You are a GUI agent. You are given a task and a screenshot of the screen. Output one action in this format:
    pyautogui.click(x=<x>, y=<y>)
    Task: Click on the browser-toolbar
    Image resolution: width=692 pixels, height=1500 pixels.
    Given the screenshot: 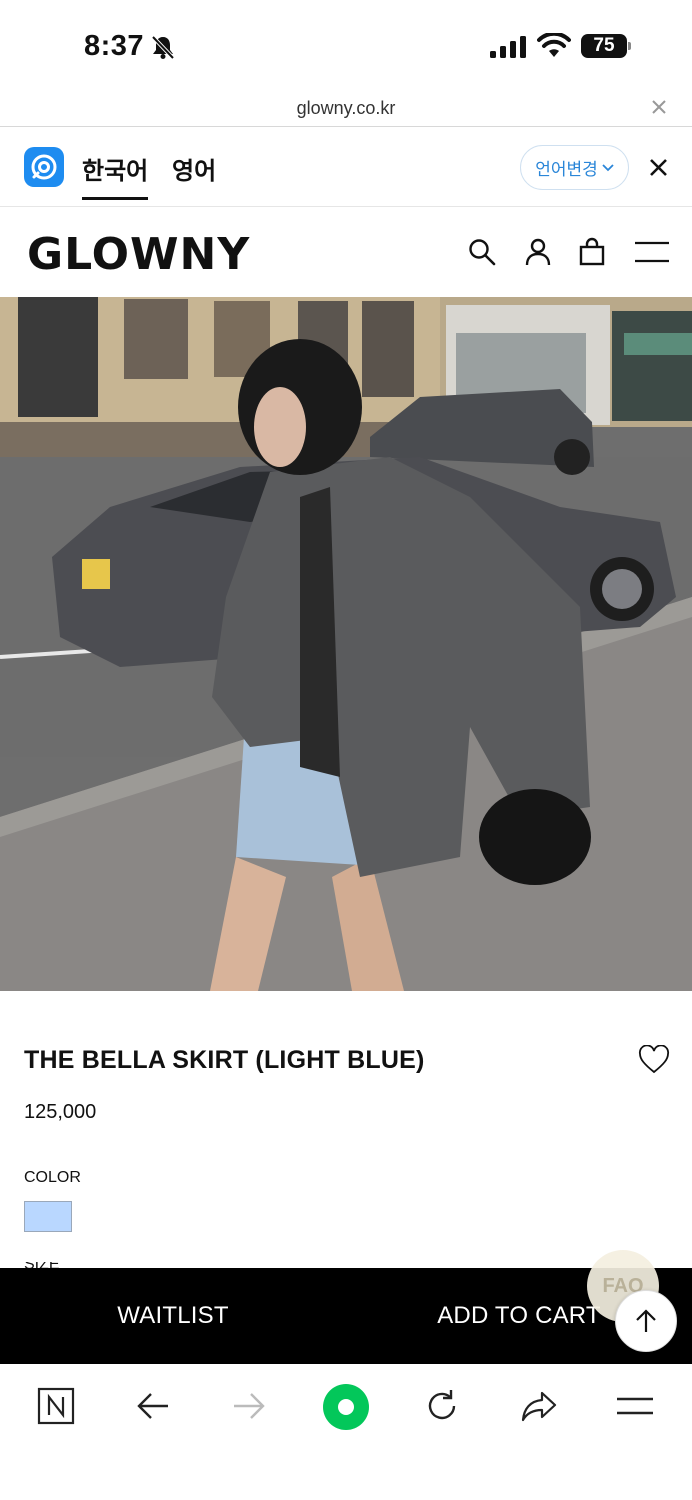 What is the action you would take?
    pyautogui.click(x=346, y=1432)
    